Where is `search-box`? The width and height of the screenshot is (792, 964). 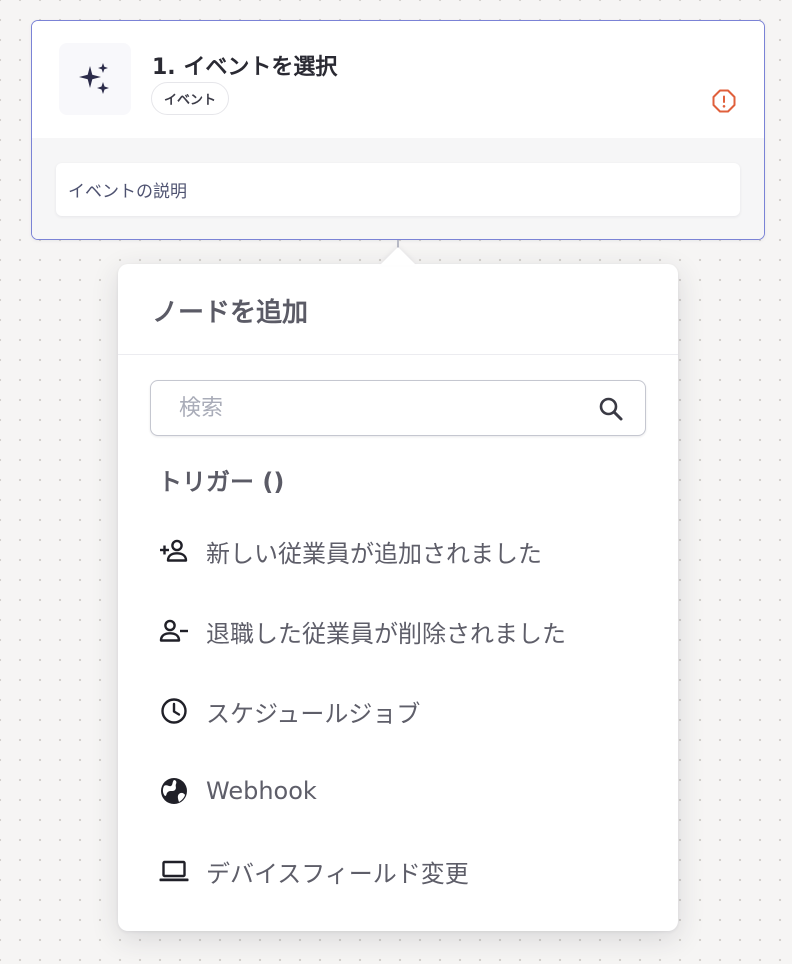 search-box is located at coordinates (398, 408).